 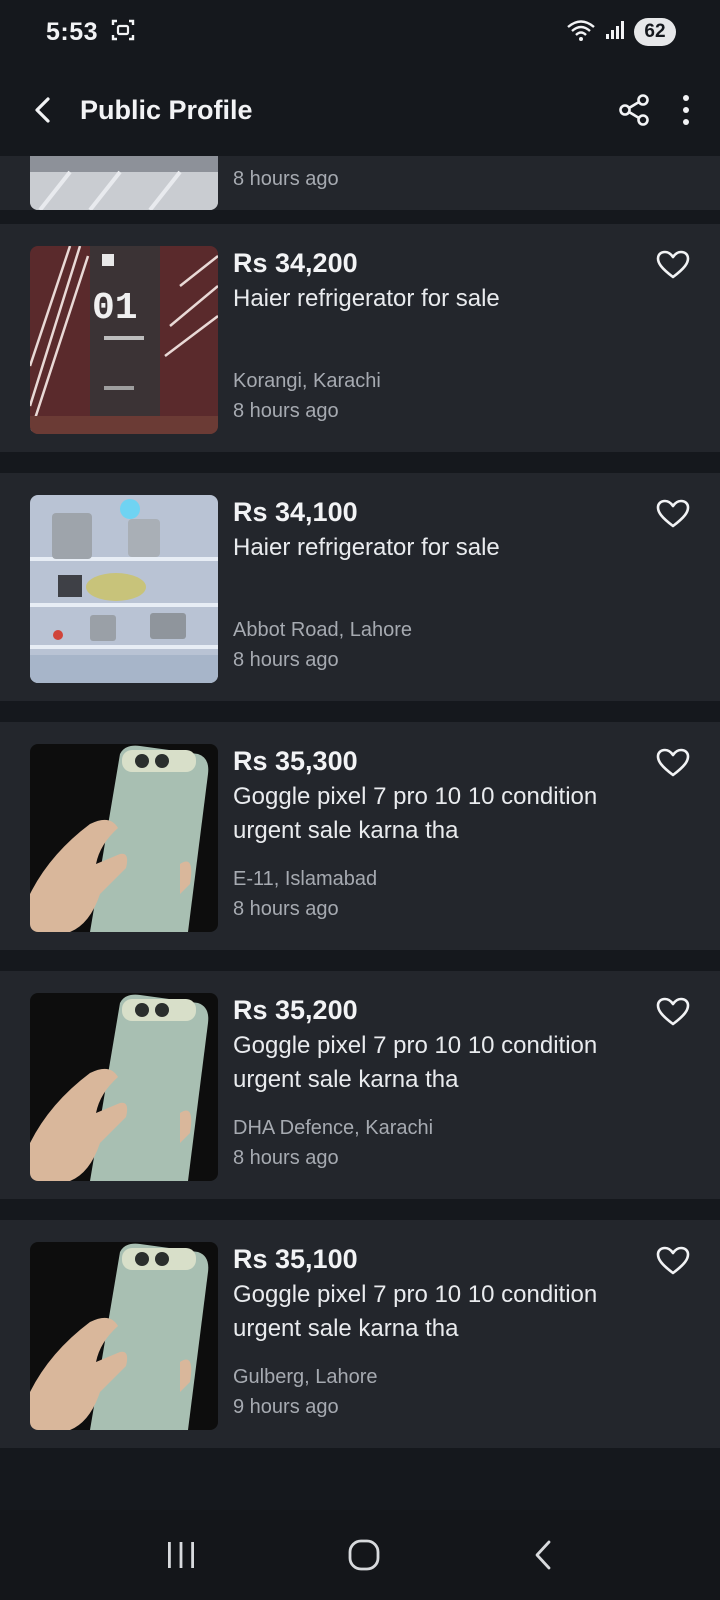 I want to click on listing-thumbnail: 01, so click(x=124, y=340).